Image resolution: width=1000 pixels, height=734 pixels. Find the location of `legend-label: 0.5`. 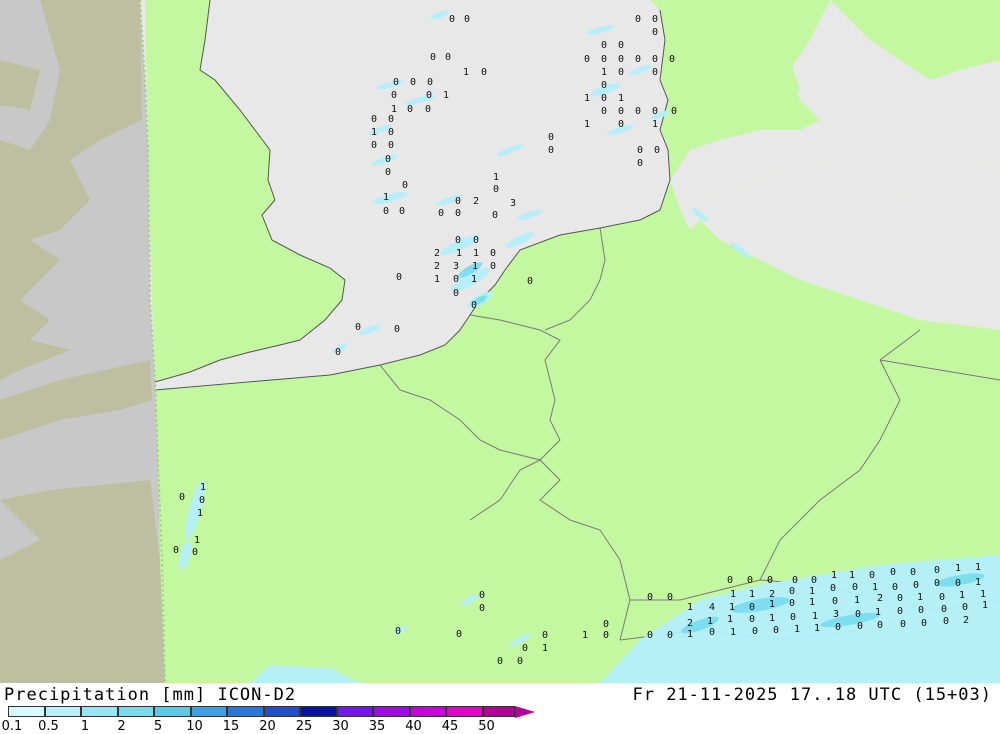

legend-label: 0.5 is located at coordinates (48, 726).